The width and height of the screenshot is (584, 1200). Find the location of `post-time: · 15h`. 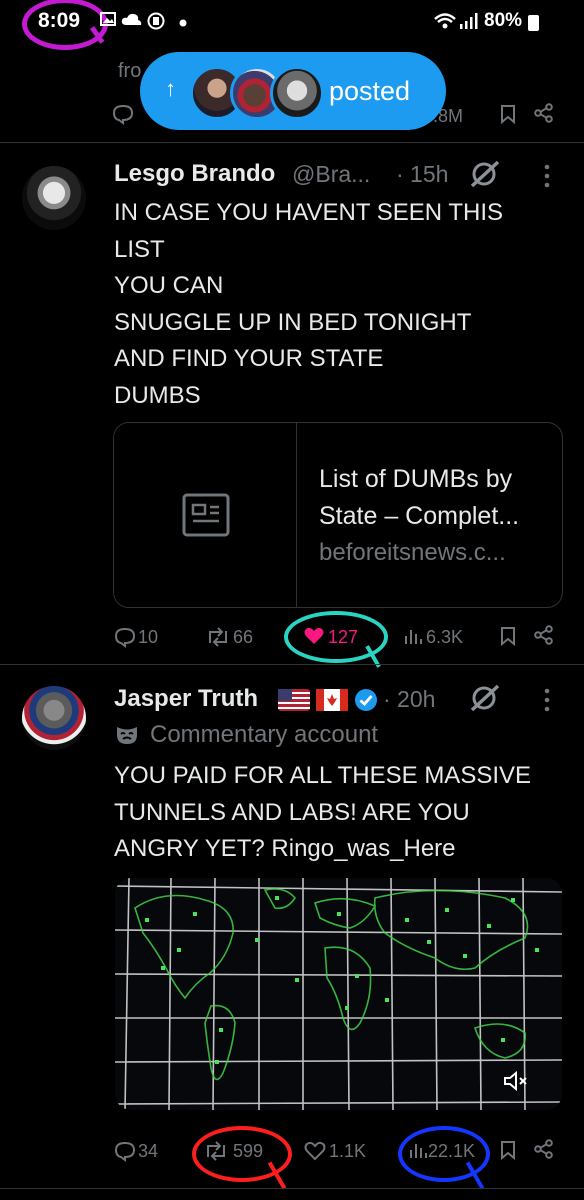

post-time: · 15h is located at coordinates (422, 174).